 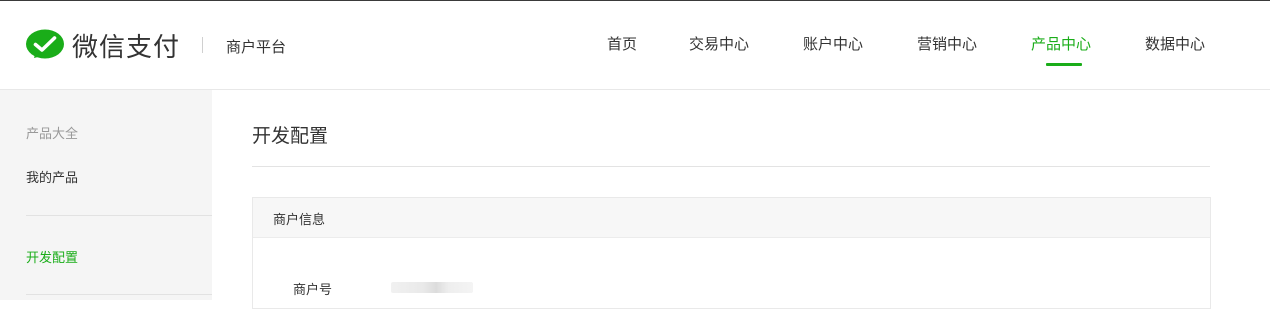 I want to click on logo-text: 微信支付, so click(x=126, y=45).